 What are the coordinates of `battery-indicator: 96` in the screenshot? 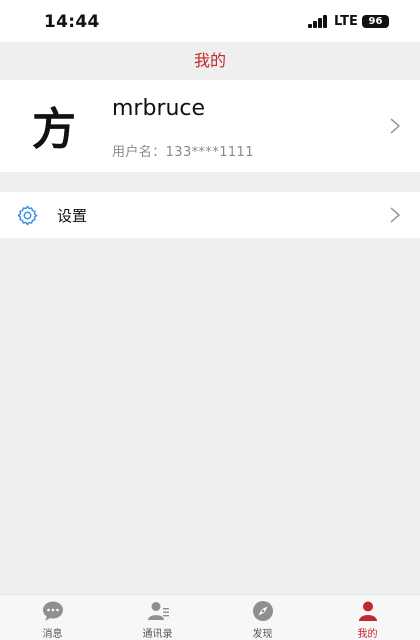 It's located at (375, 21).